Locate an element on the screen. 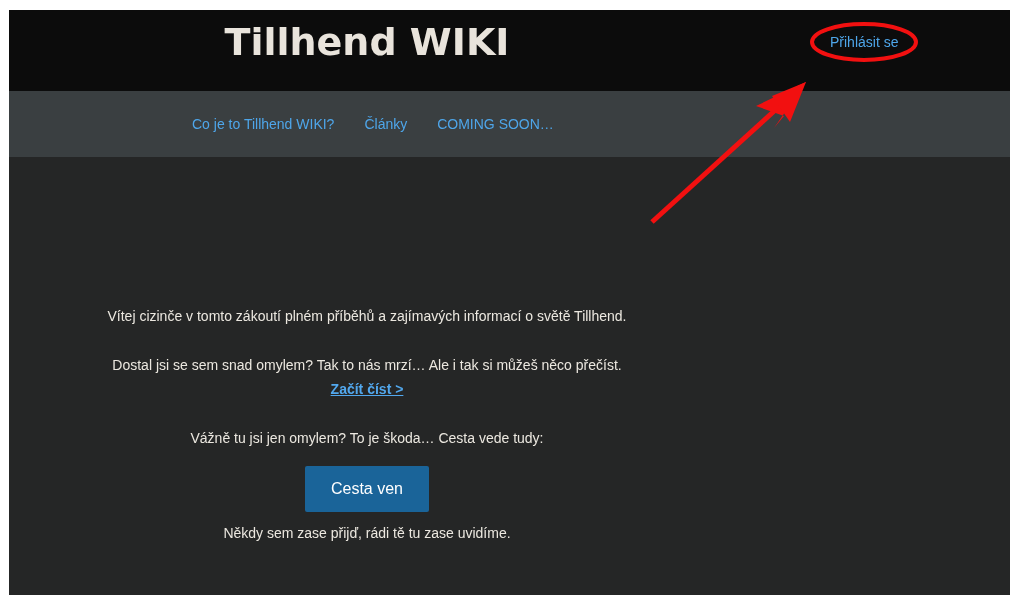  farewell-text: Někdy sem zase přijď, rádi tě tu zase uvidíme. is located at coordinates (367, 533).